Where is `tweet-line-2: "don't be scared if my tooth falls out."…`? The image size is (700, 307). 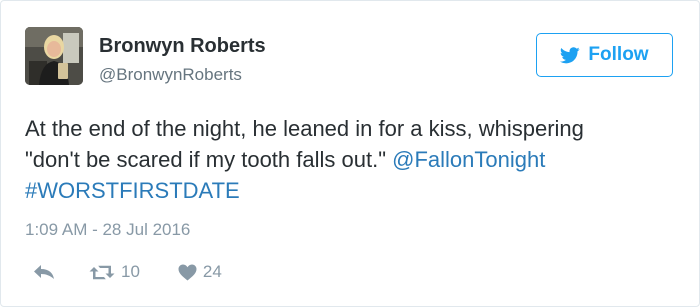
tweet-line-2: "don't be scared if my tooth falls out."… is located at coordinates (350, 159).